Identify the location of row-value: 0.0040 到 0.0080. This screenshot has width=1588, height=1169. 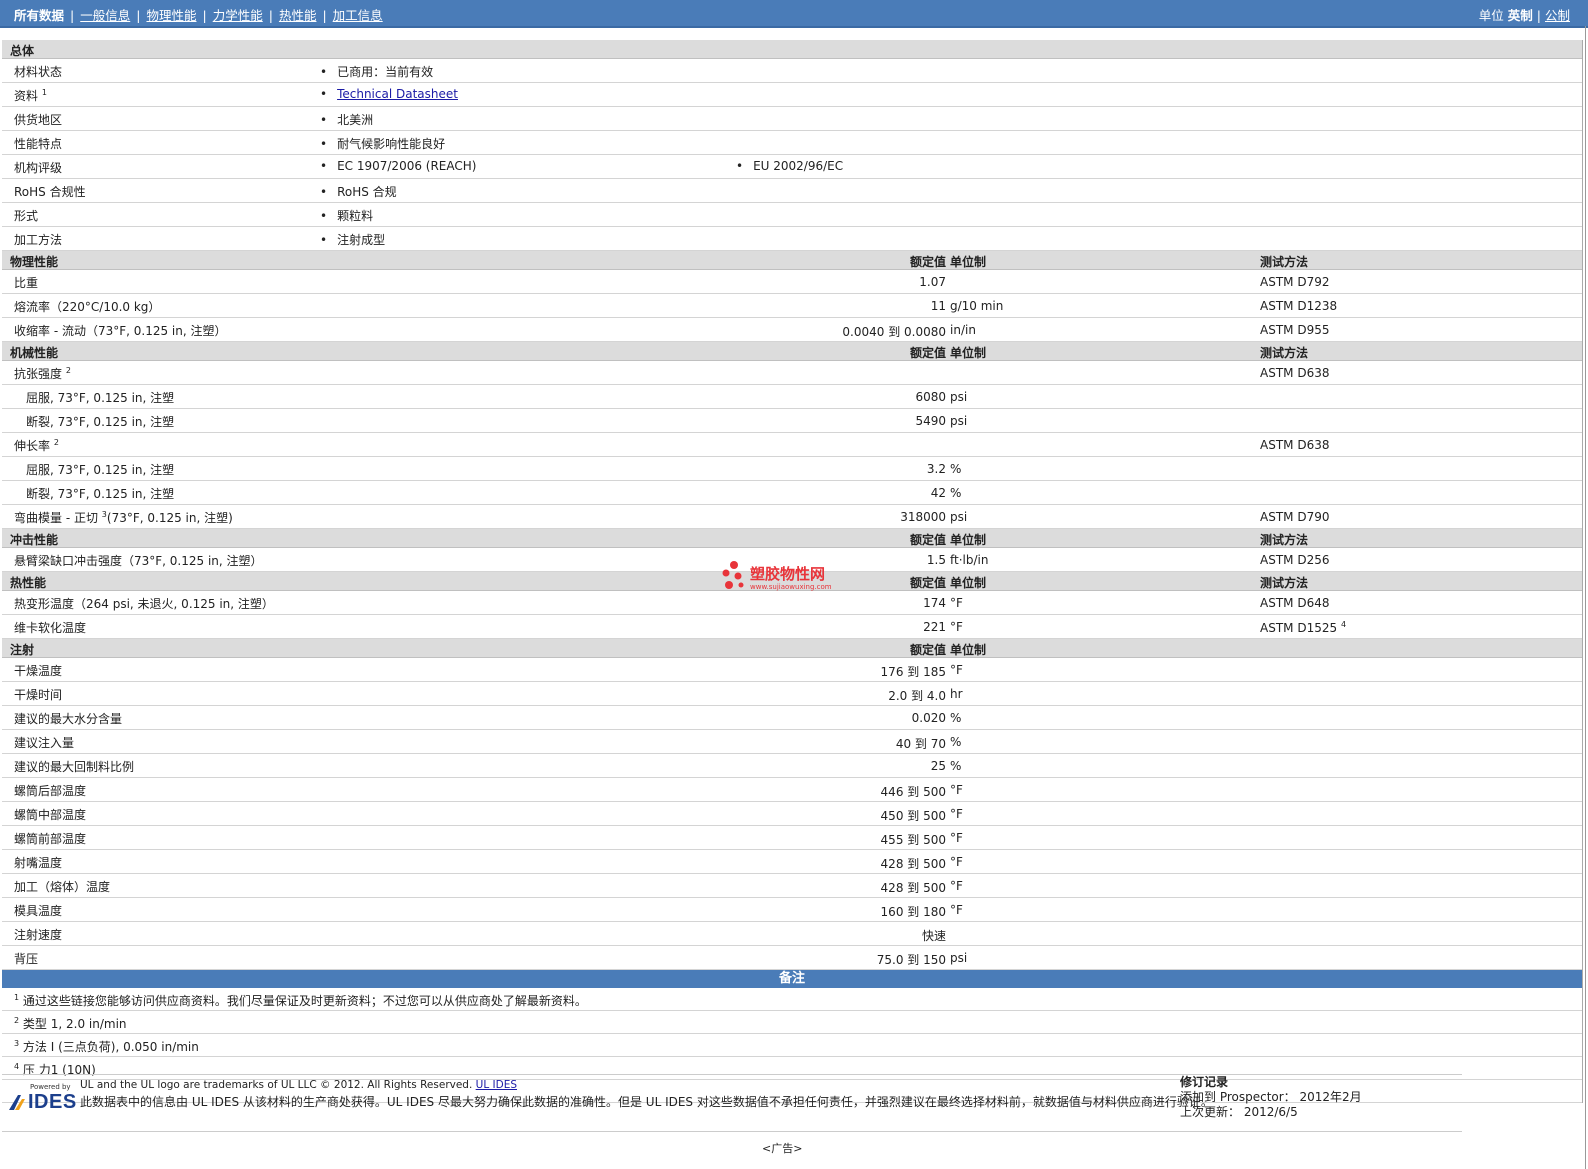
(894, 332).